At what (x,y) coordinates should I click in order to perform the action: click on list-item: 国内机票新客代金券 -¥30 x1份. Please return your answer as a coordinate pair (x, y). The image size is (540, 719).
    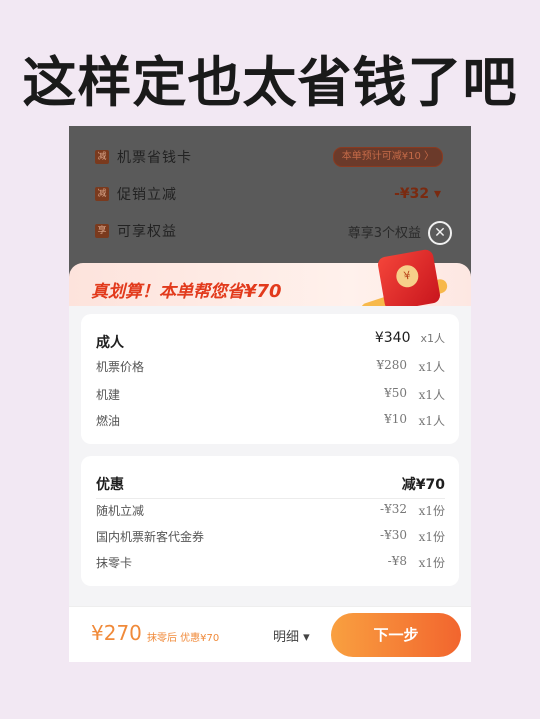
    Looking at the image, I should click on (270, 538).